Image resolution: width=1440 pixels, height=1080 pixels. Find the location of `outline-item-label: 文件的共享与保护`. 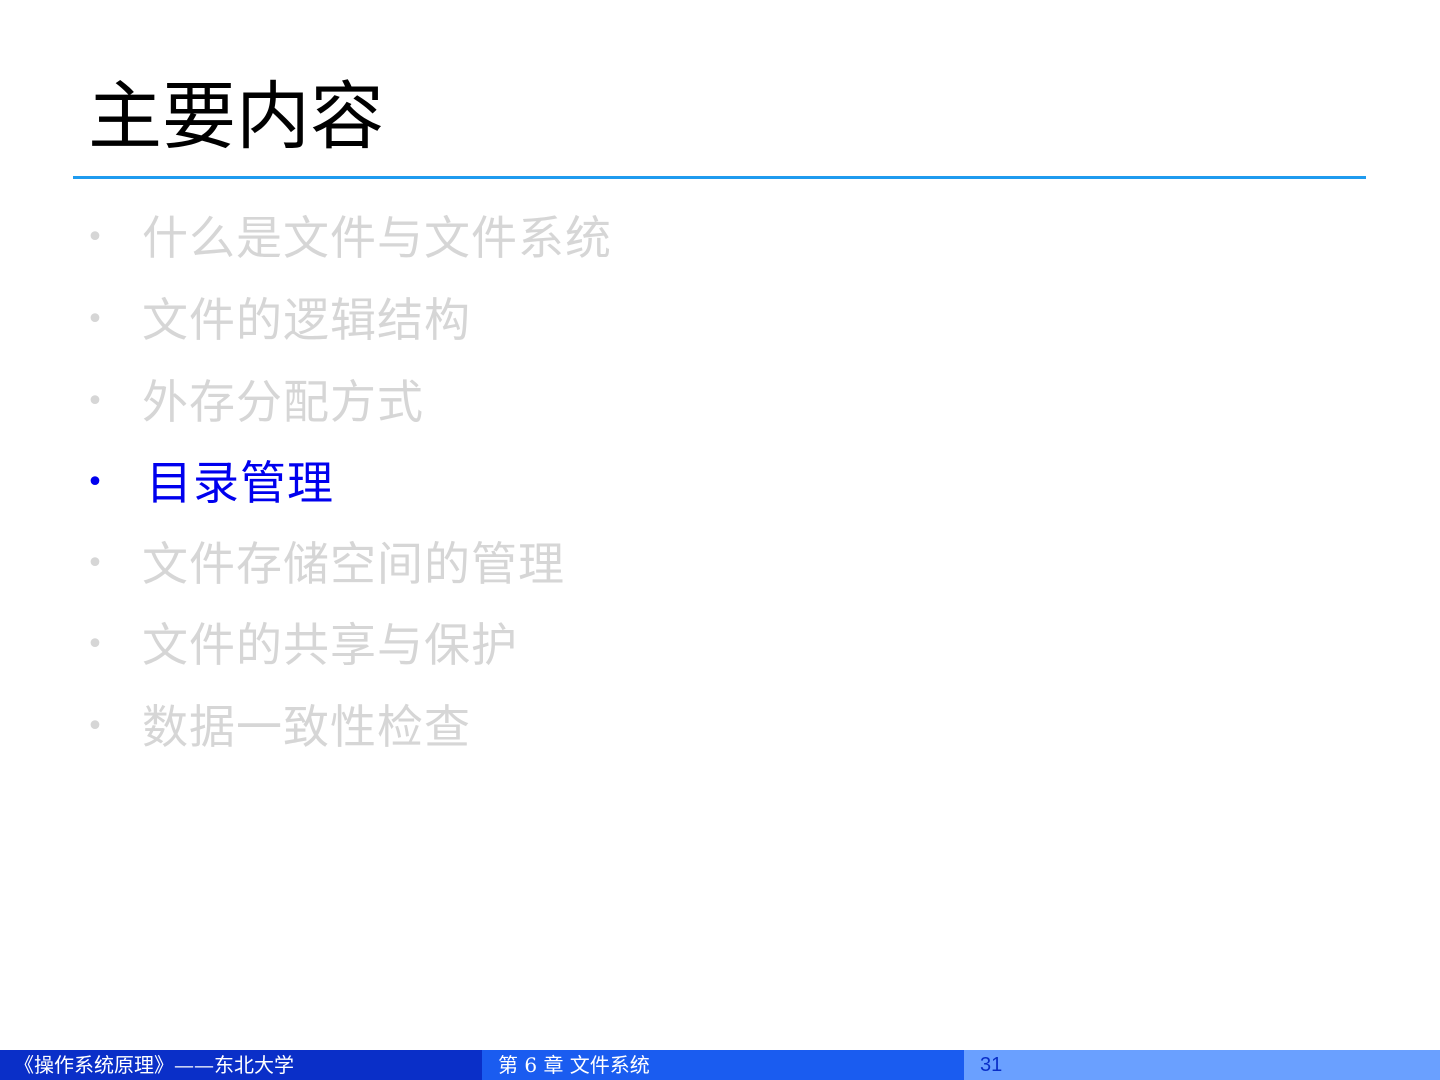

outline-item-label: 文件的共享与保护 is located at coordinates (330, 645).